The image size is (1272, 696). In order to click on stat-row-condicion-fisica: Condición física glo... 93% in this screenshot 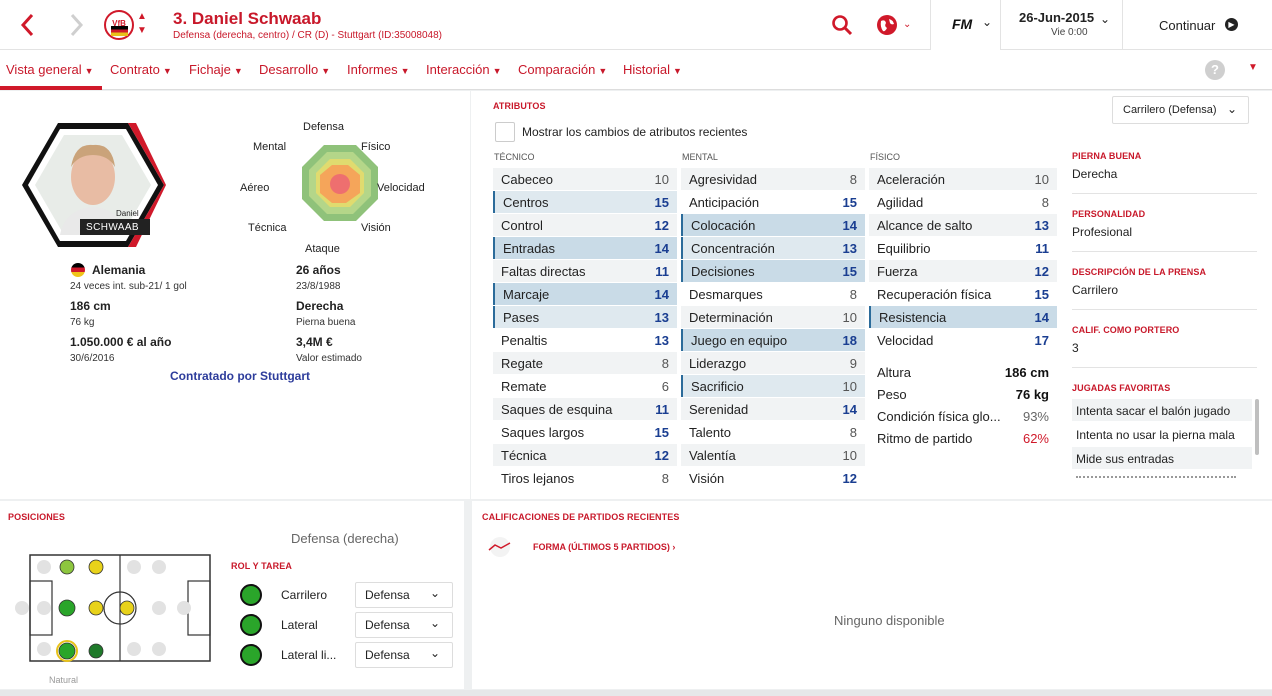, I will do `click(963, 416)`.